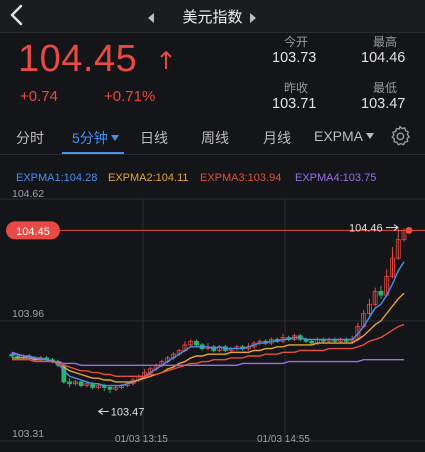  Describe the element at coordinates (30, 138) in the screenshot. I see `tab-intraday: 分时` at that location.